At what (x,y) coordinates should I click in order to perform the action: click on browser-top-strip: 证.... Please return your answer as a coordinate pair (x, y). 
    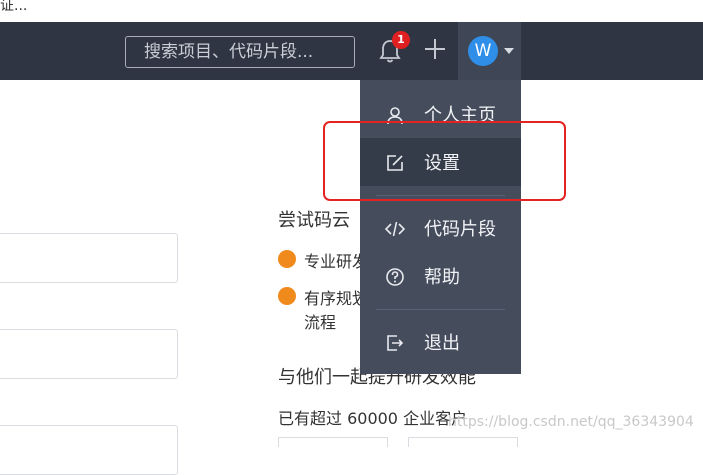
    Looking at the image, I should click on (351, 11).